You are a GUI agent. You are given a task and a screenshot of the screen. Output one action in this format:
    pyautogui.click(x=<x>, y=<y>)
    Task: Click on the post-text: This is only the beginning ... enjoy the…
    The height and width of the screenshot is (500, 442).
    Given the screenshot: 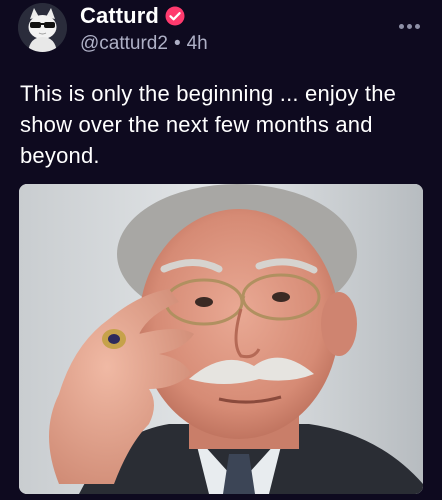 What is the action you would take?
    pyautogui.click(x=208, y=124)
    